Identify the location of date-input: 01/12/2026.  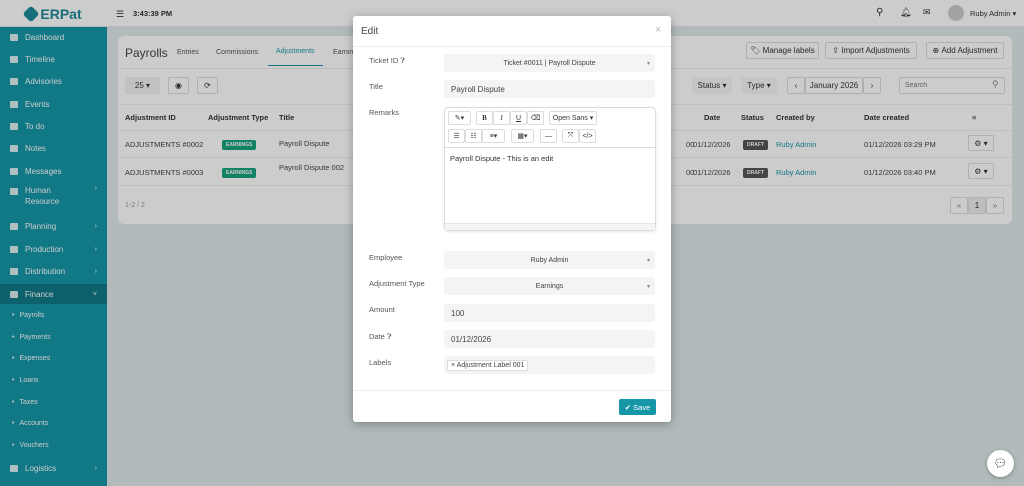
(549, 339).